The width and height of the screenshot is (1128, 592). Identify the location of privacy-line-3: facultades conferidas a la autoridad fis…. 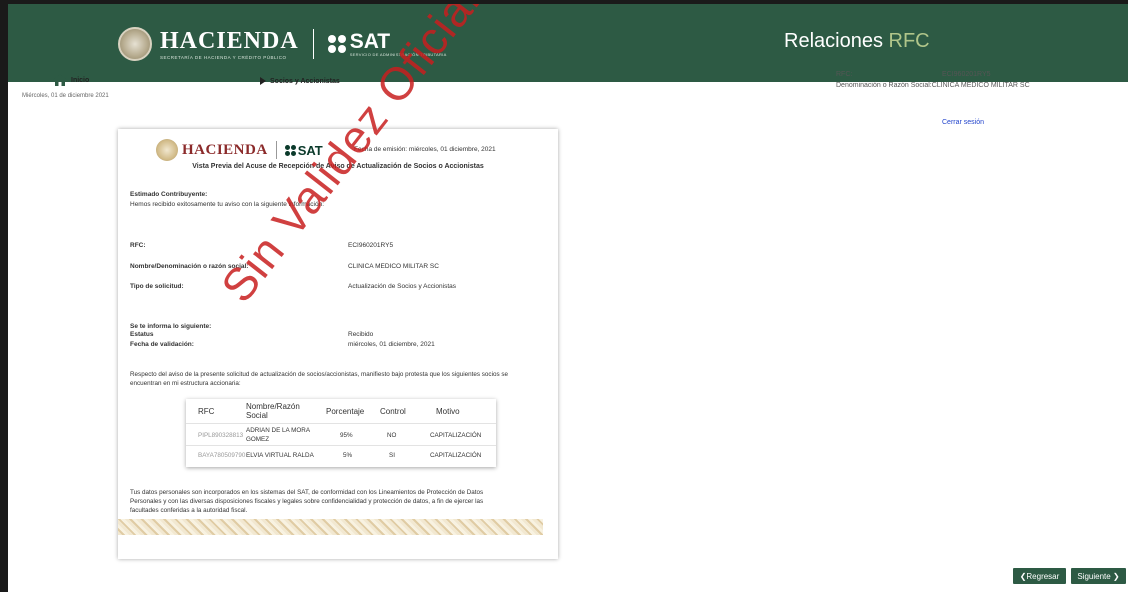
(189, 510).